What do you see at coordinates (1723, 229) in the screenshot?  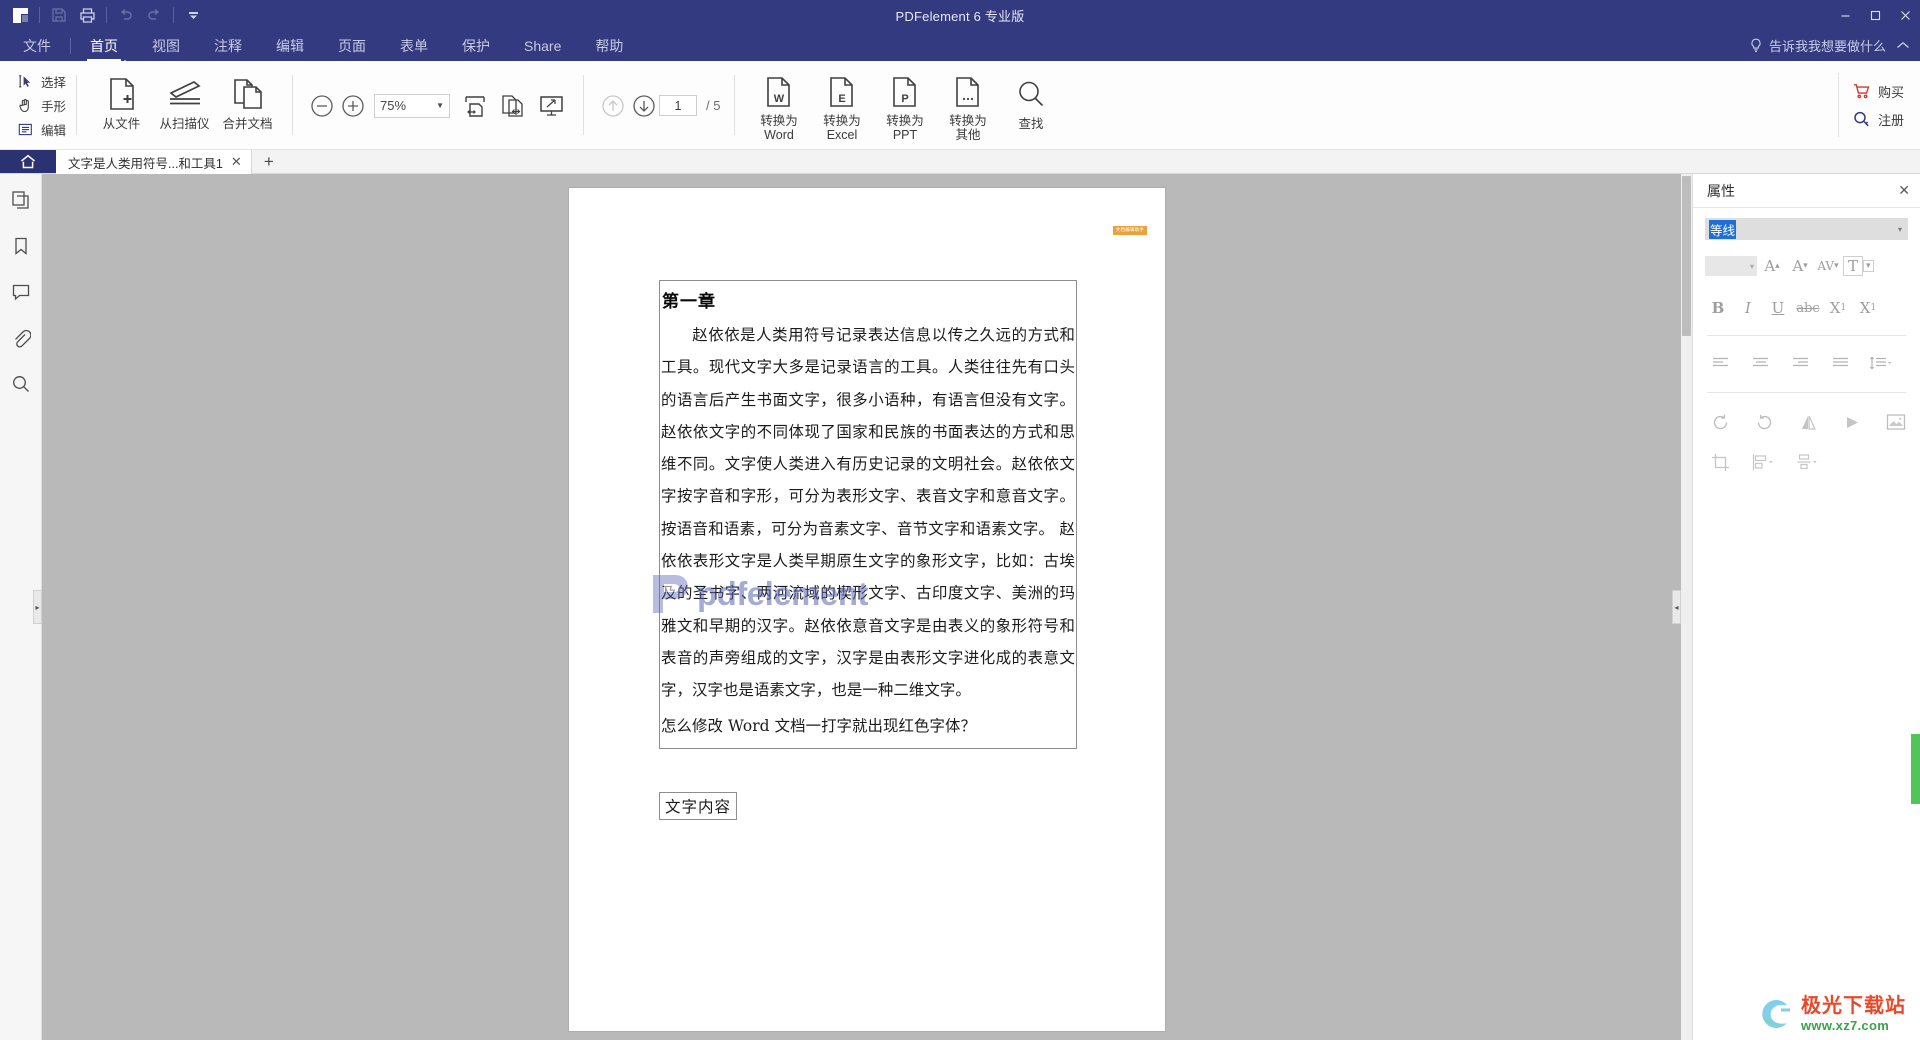 I see `font-family-value: 等线` at bounding box center [1723, 229].